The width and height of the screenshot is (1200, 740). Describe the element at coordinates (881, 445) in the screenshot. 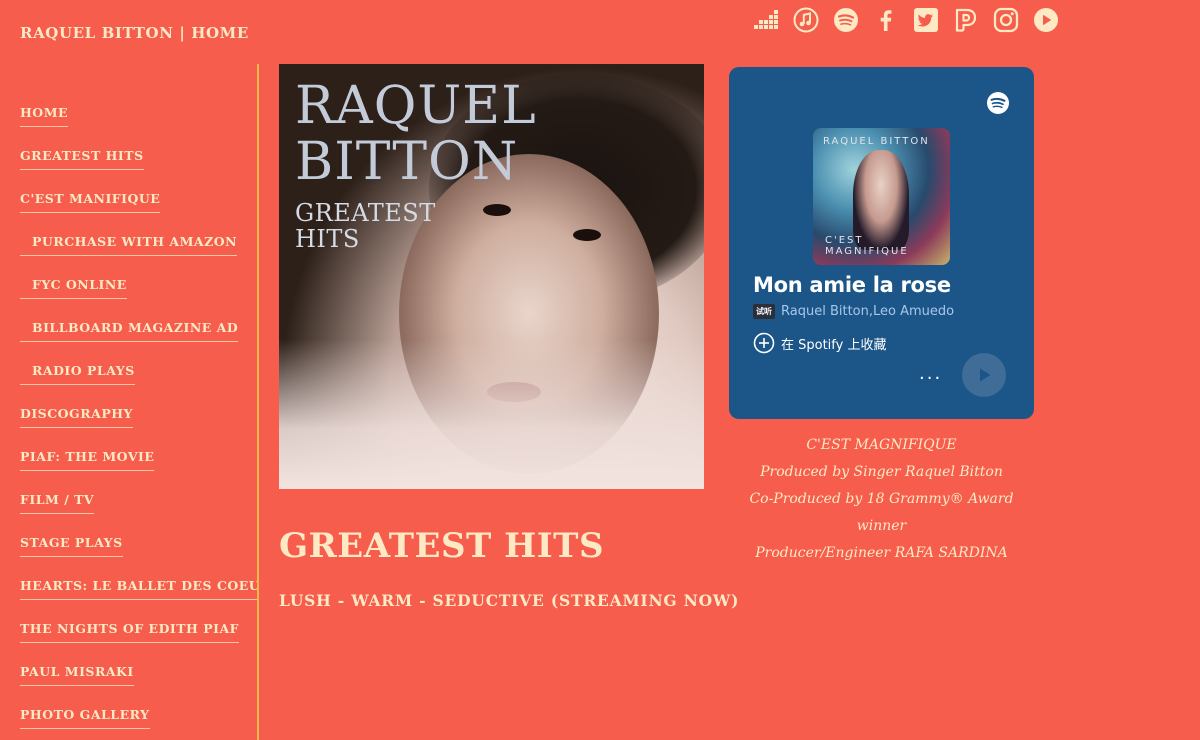

I see `caption-line: C'EST MAGNIFIQUE` at that location.